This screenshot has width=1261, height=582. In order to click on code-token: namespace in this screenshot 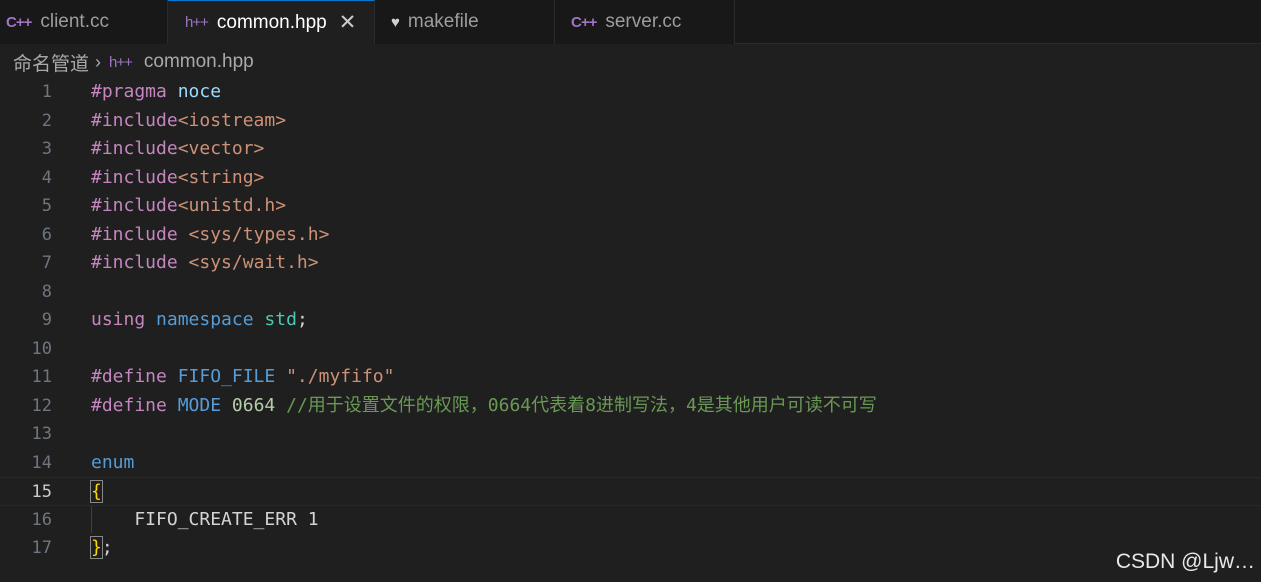, I will do `click(205, 319)`.